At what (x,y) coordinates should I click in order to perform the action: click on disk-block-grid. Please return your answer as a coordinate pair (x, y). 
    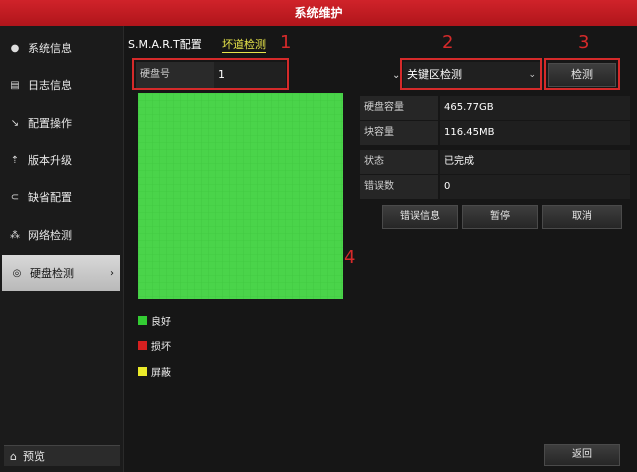
    Looking at the image, I should click on (240, 196).